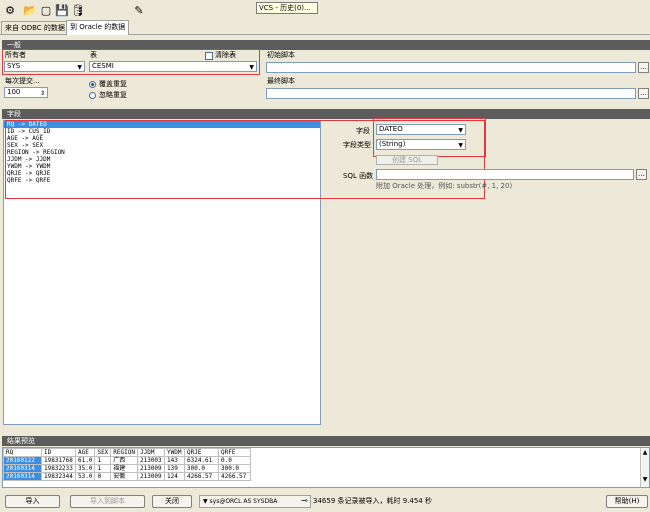  I want to click on table-cell: 53.0, so click(85, 476).